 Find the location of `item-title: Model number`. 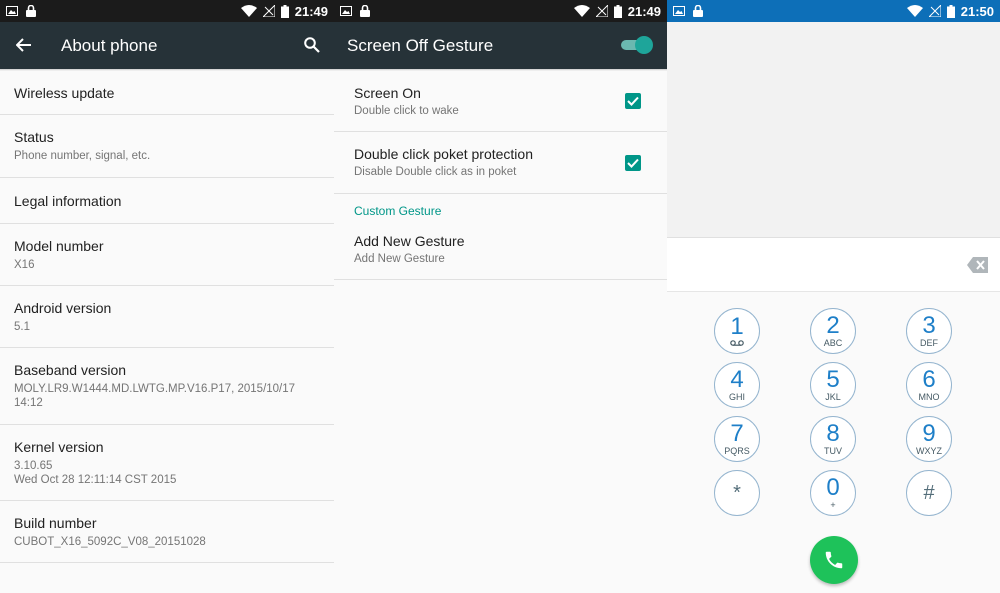

item-title: Model number is located at coordinates (59, 245).